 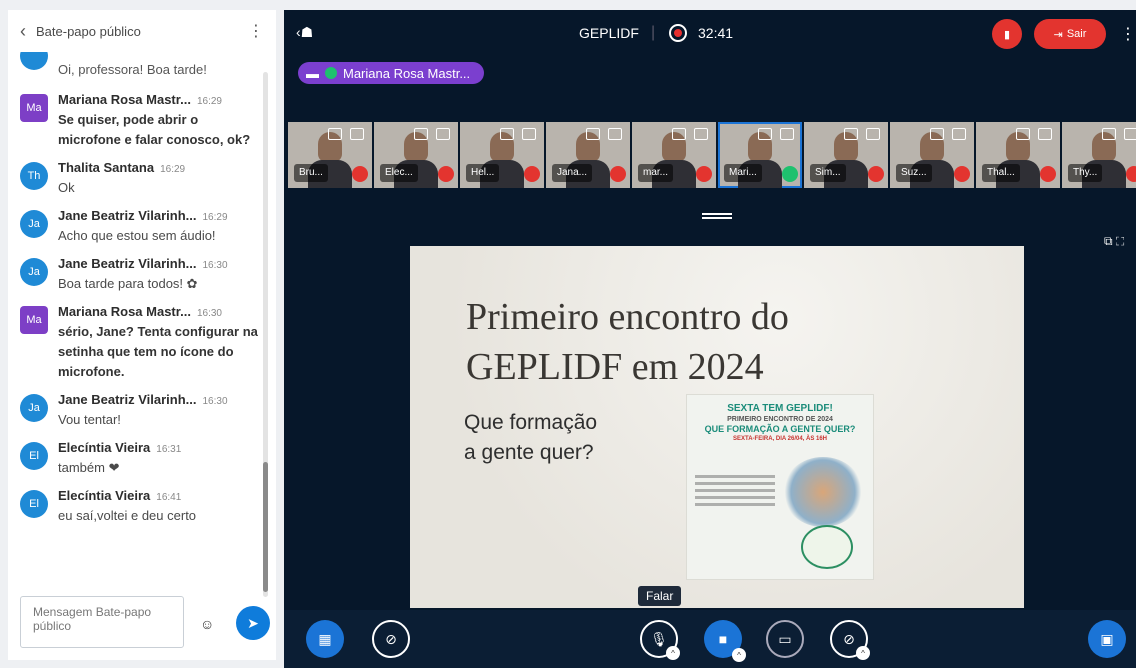 I want to click on message-text: eu saí,voltei e deu certo, so click(x=127, y=515).